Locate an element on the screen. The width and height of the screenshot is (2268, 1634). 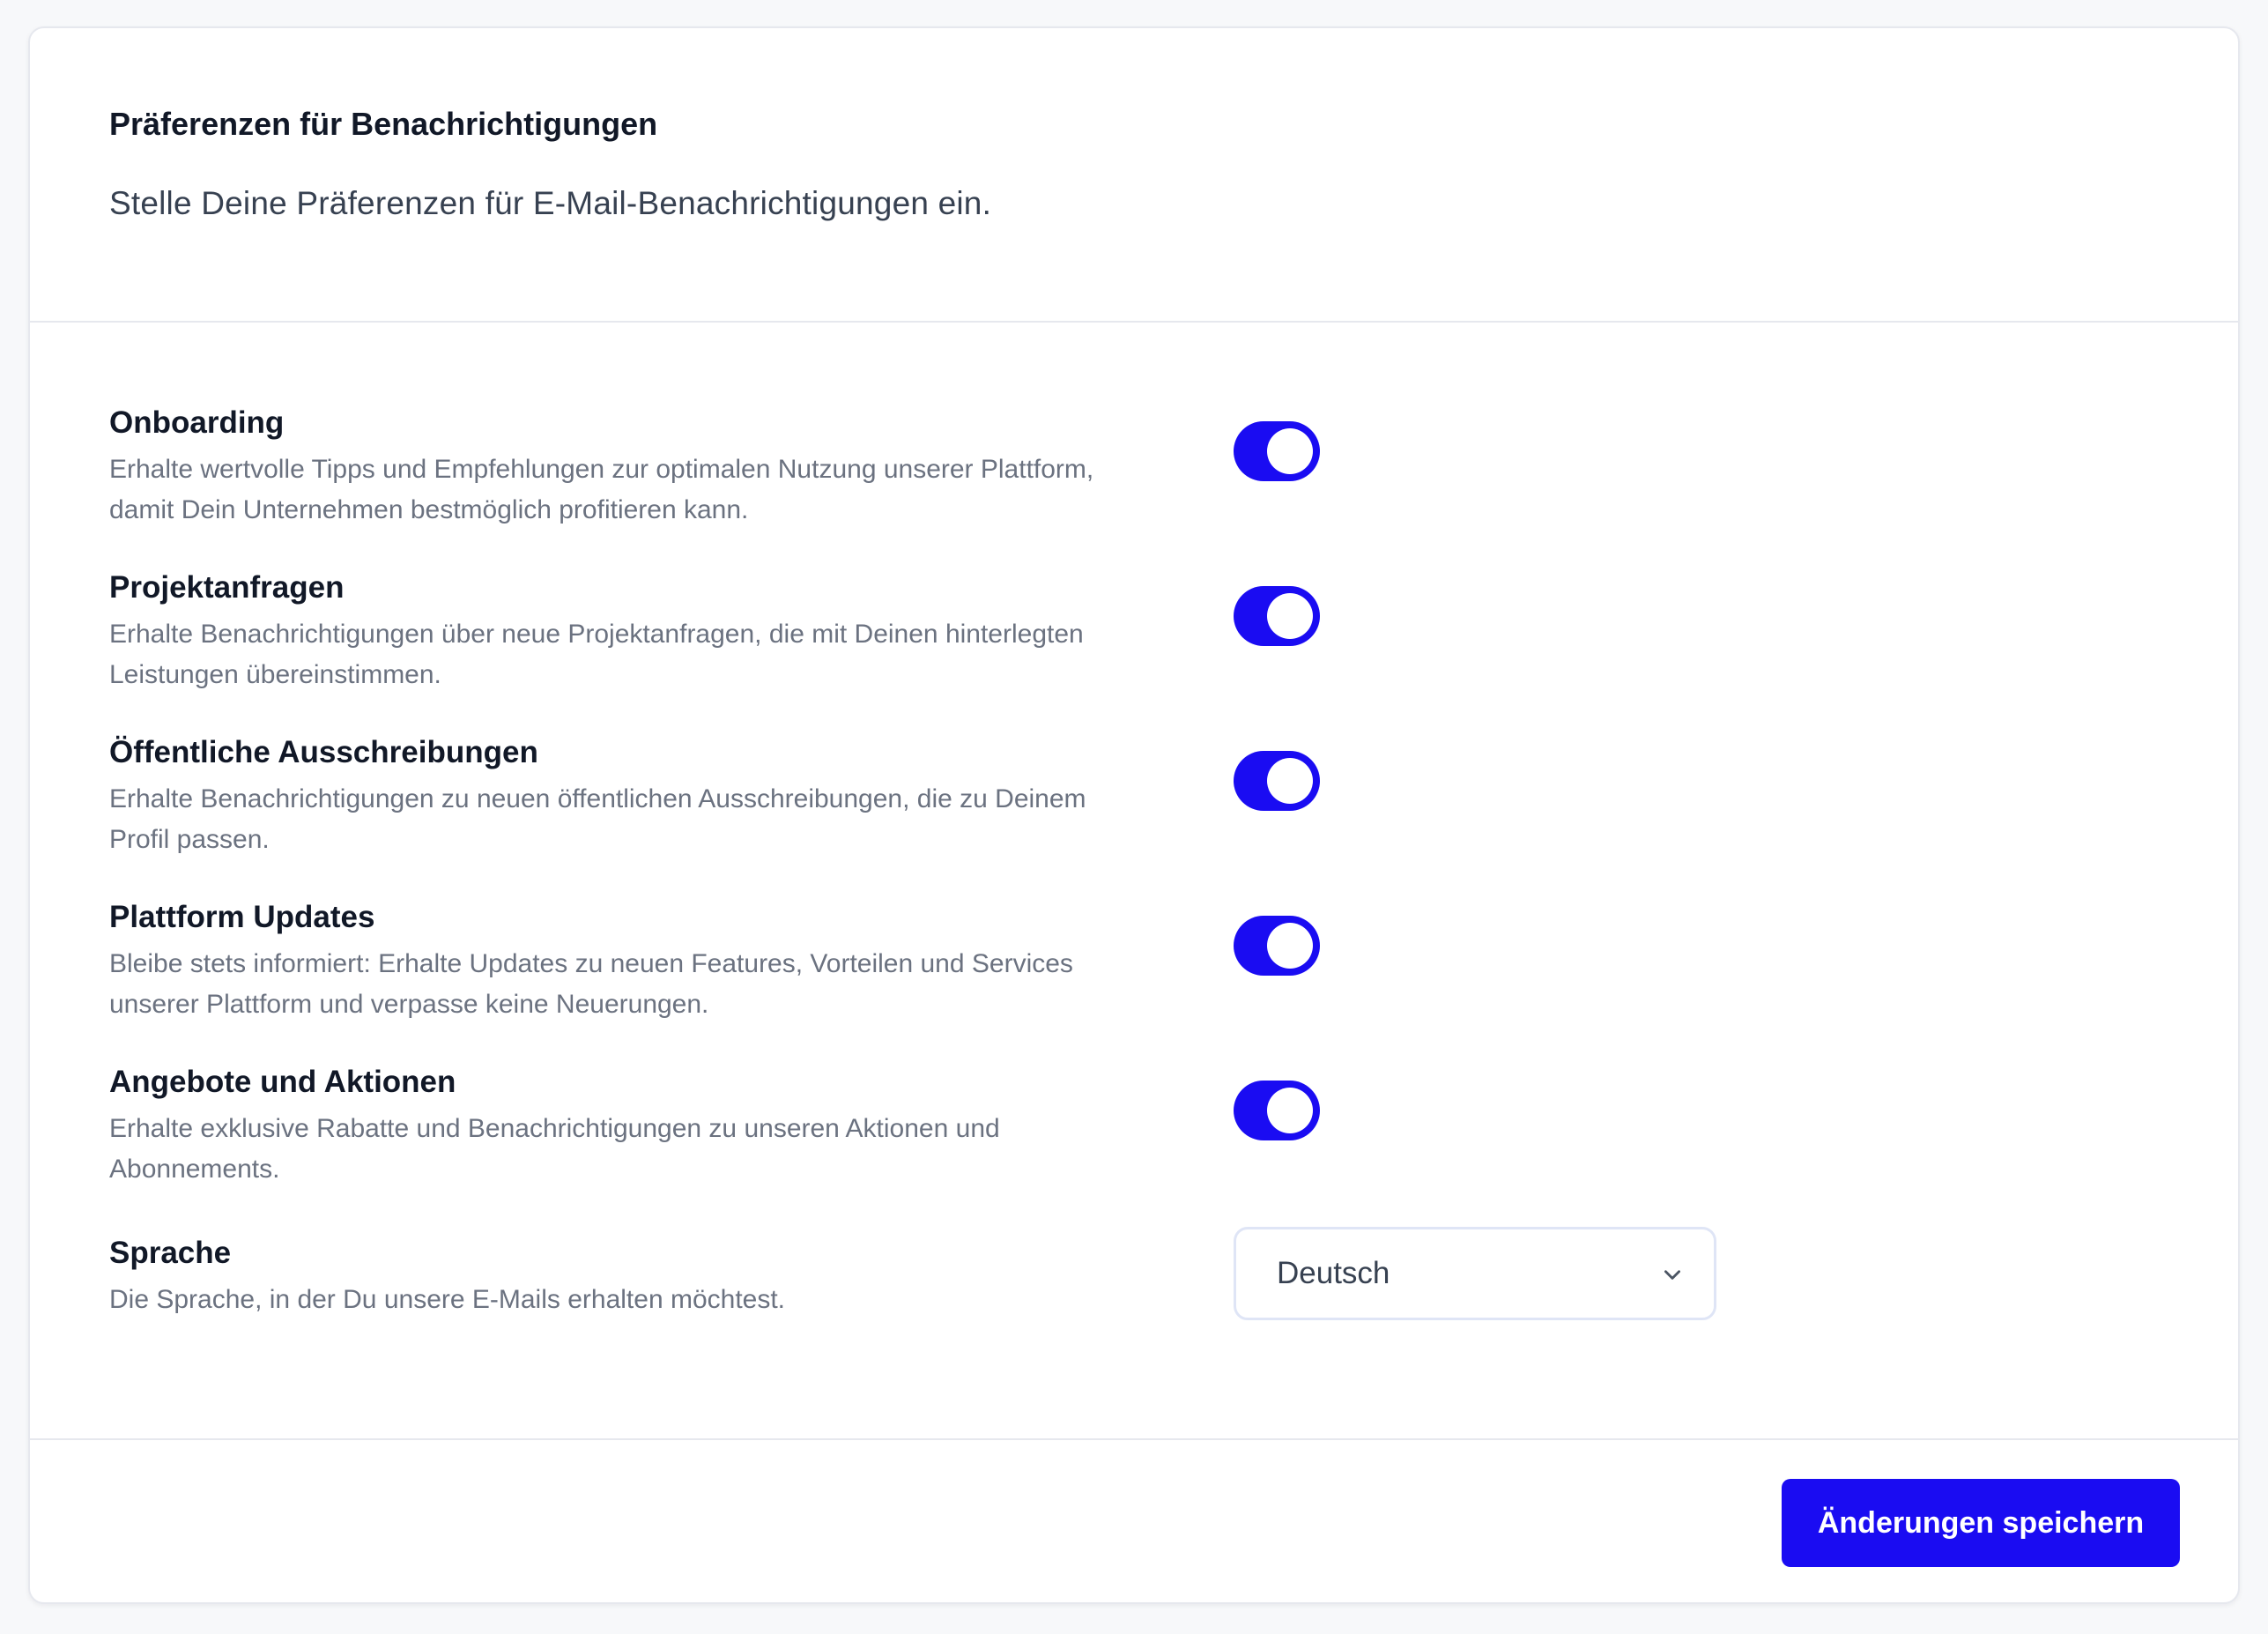
ausschreibungen-toggle is located at coordinates (1277, 781).